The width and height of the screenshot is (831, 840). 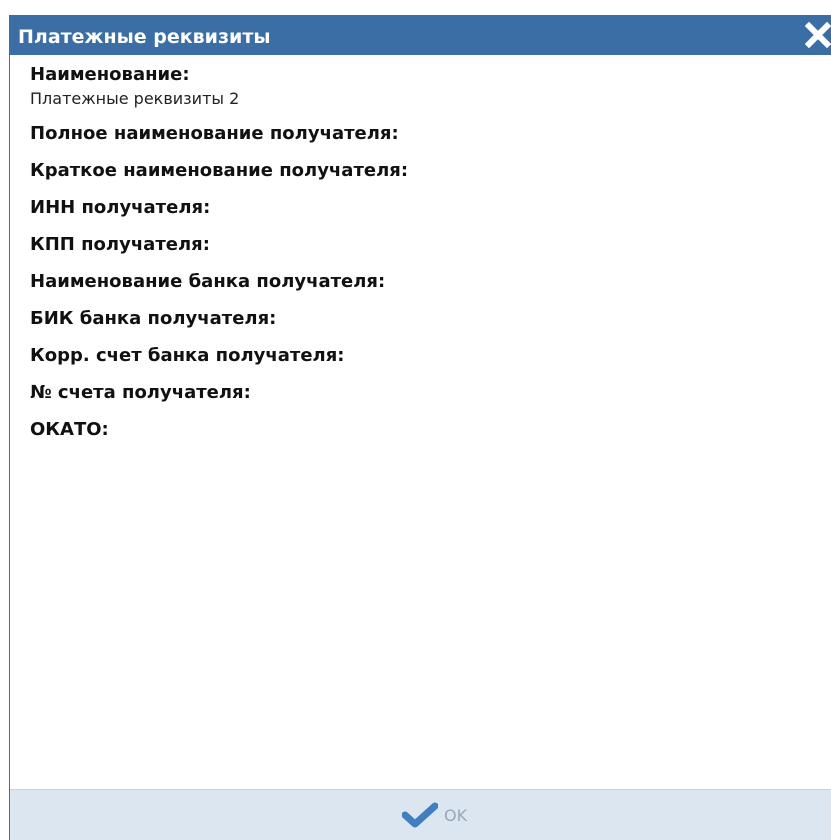 I want to click on field-label: Наименование банка получателя:, so click(x=208, y=281).